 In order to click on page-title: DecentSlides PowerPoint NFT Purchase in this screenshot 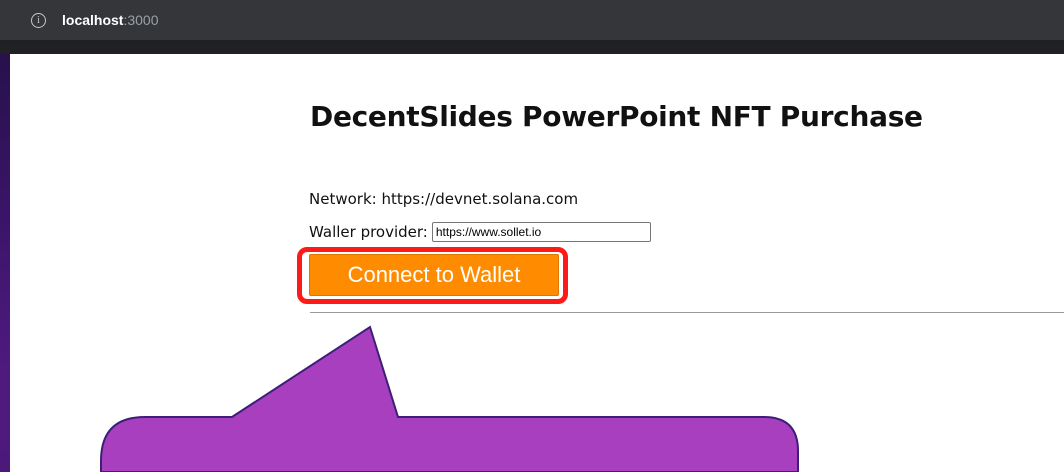, I will do `click(616, 116)`.